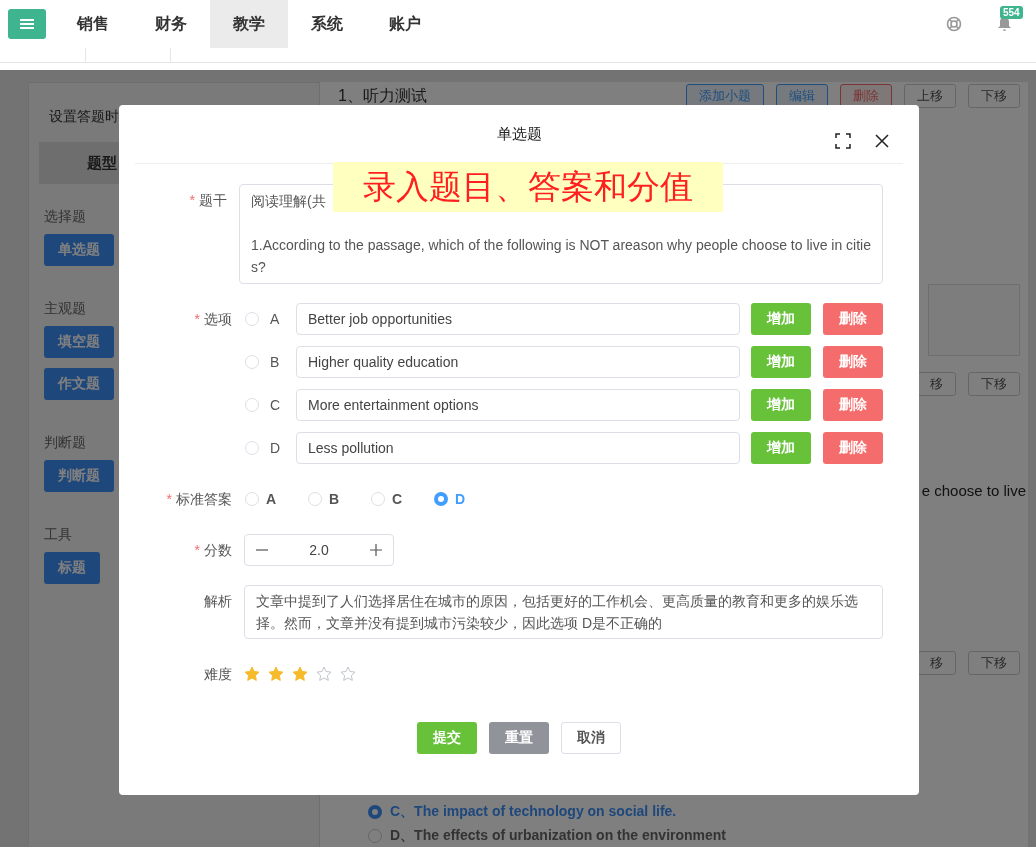 The width and height of the screenshot is (1036, 847). I want to click on action-button: 删除, so click(866, 96).